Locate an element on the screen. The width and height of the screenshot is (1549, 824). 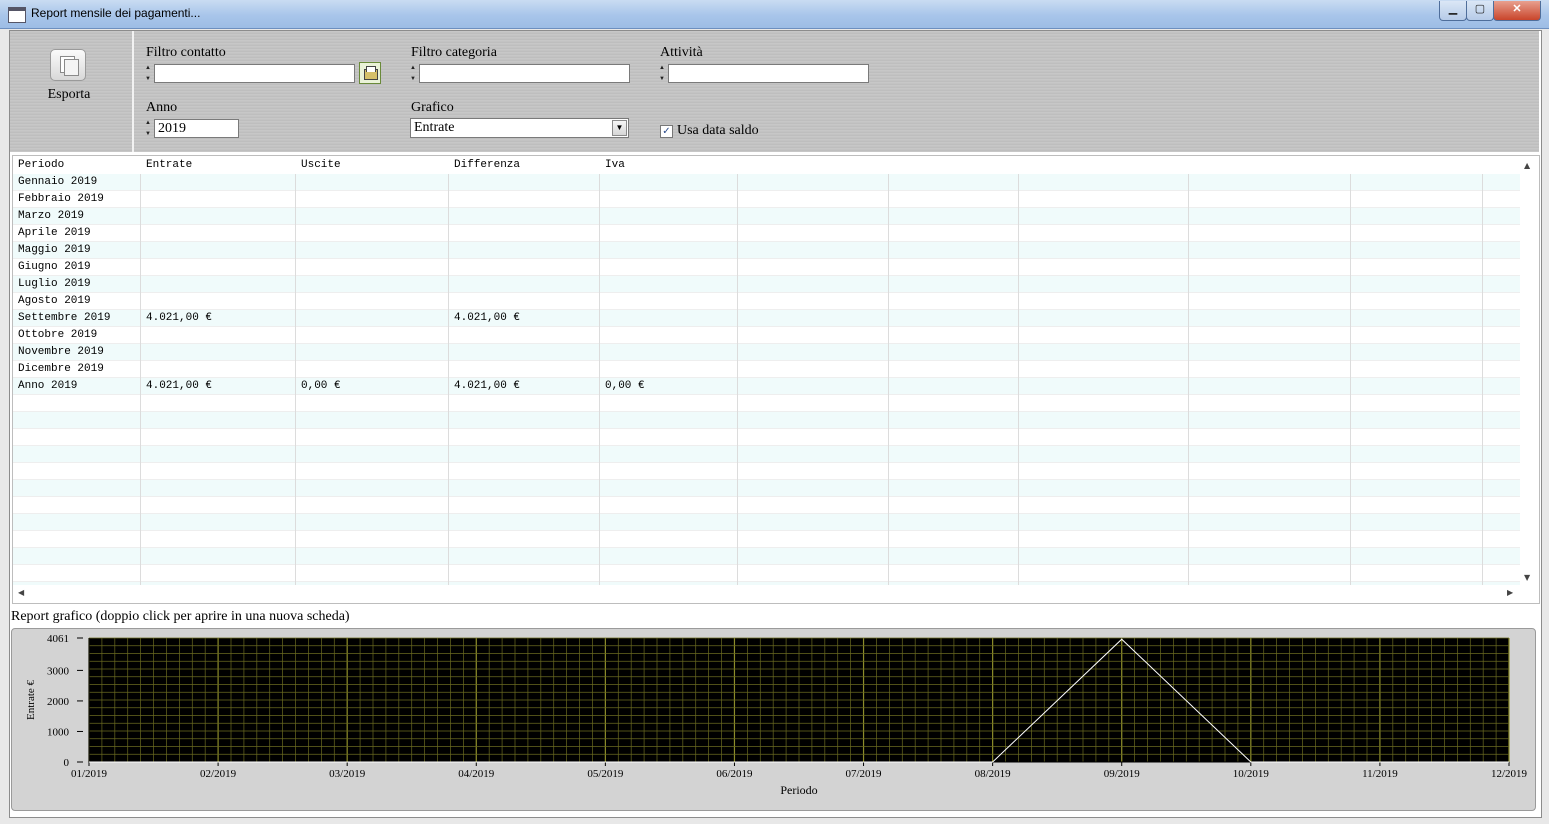
x-tick-label: 03/2019 is located at coordinates (347, 774).